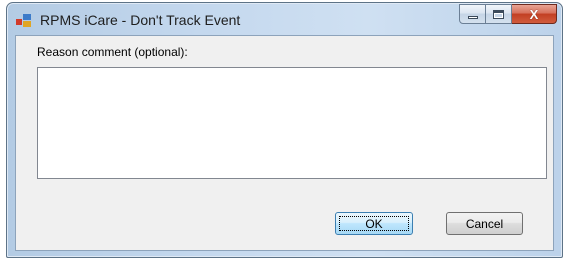  I want to click on focus-rectangle, so click(374, 223).